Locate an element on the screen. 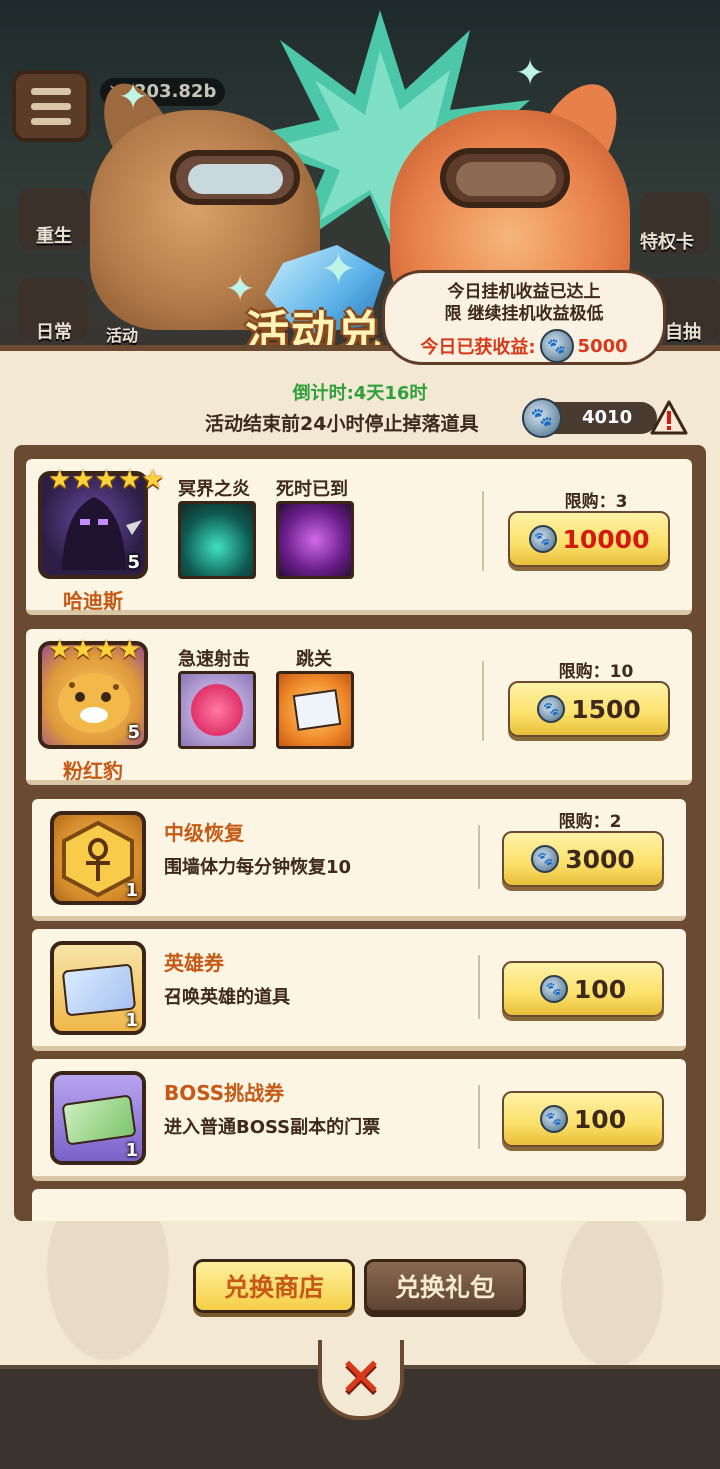 The image size is (720, 1469). purchase-limit: 限购：2 is located at coordinates (590, 822).